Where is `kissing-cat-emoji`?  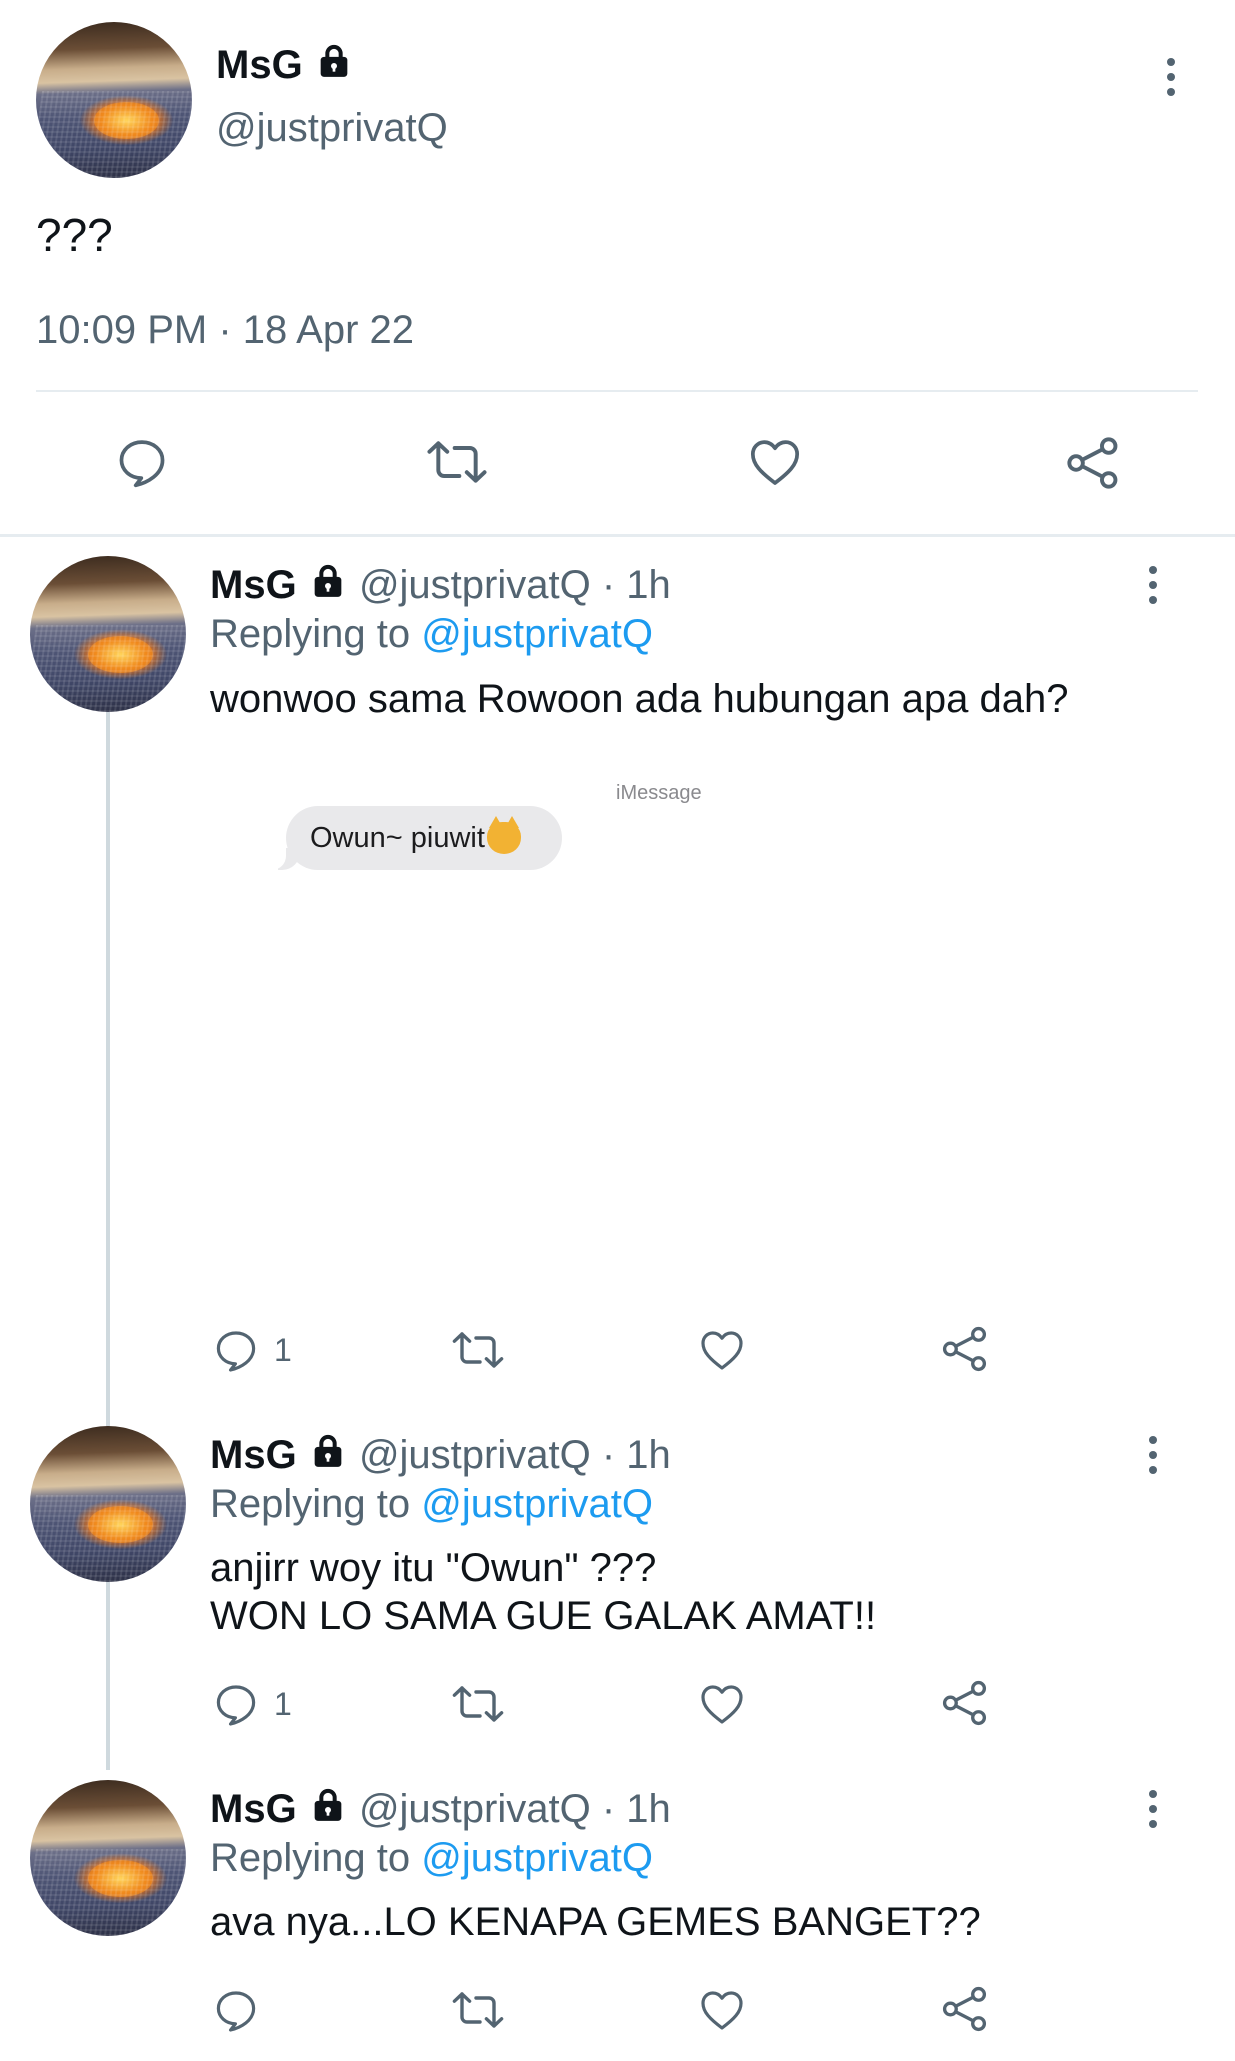
kissing-cat-emoji is located at coordinates (503, 835).